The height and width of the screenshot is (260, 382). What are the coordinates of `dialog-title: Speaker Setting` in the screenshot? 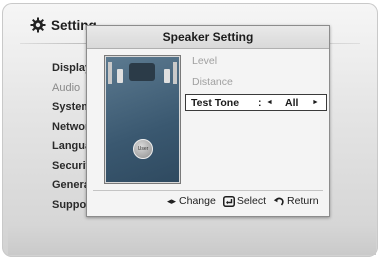 It's located at (208, 37).